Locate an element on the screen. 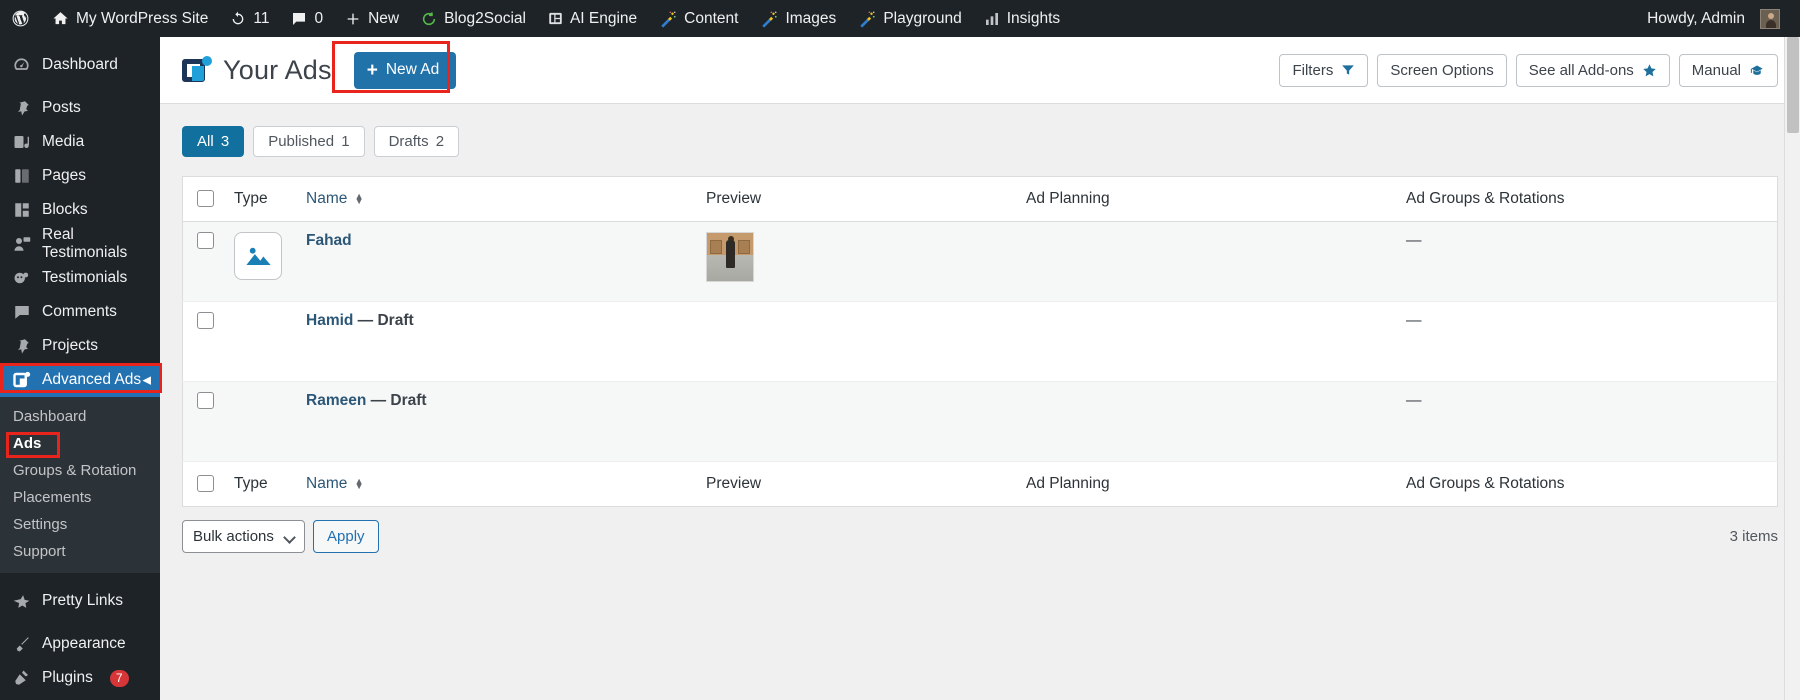 Image resolution: width=1800 pixels, height=700 pixels. manual-button: Manual is located at coordinates (1728, 70).